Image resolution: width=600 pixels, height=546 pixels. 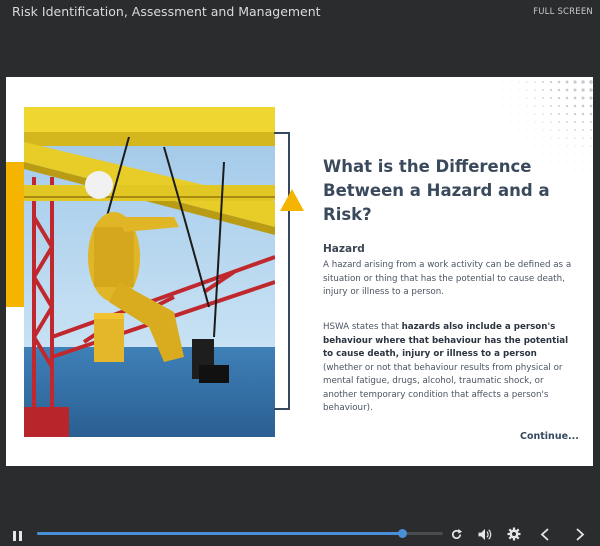 What do you see at coordinates (344, 249) in the screenshot?
I see `hazard-title: Hazard` at bounding box center [344, 249].